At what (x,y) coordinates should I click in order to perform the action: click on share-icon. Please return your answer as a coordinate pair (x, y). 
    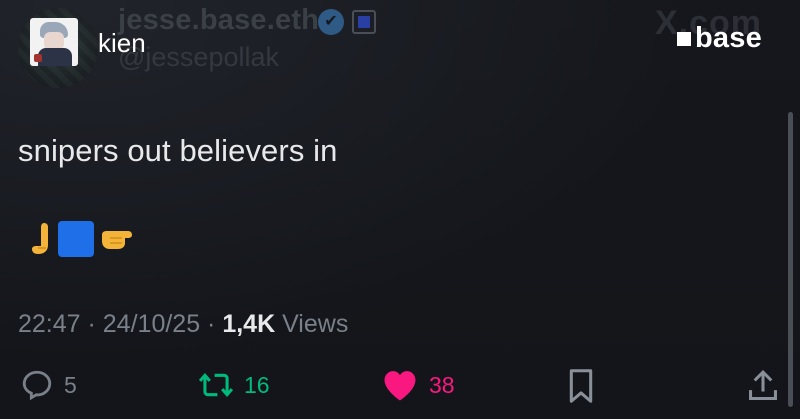
    Looking at the image, I should click on (763, 384).